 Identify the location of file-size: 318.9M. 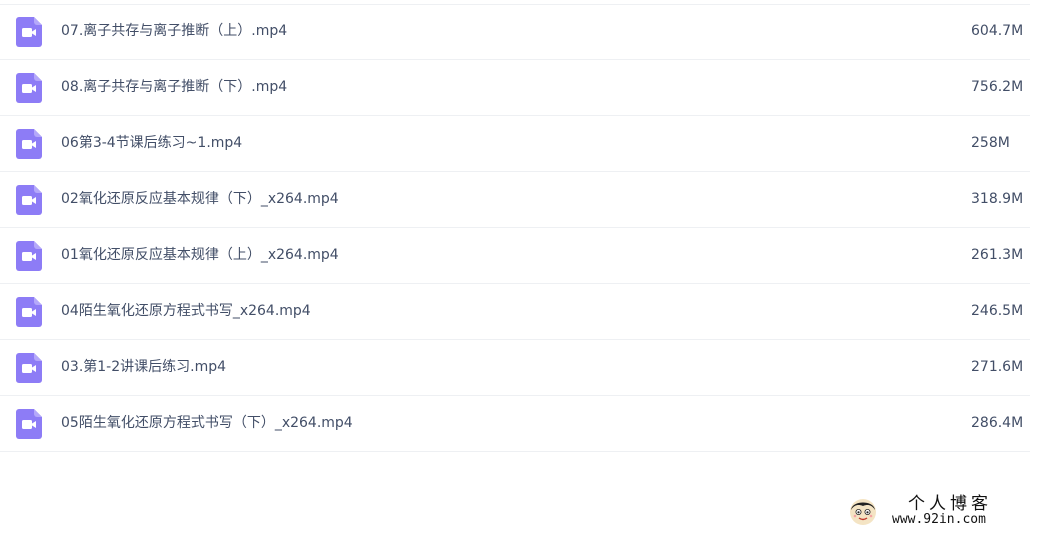
(997, 199).